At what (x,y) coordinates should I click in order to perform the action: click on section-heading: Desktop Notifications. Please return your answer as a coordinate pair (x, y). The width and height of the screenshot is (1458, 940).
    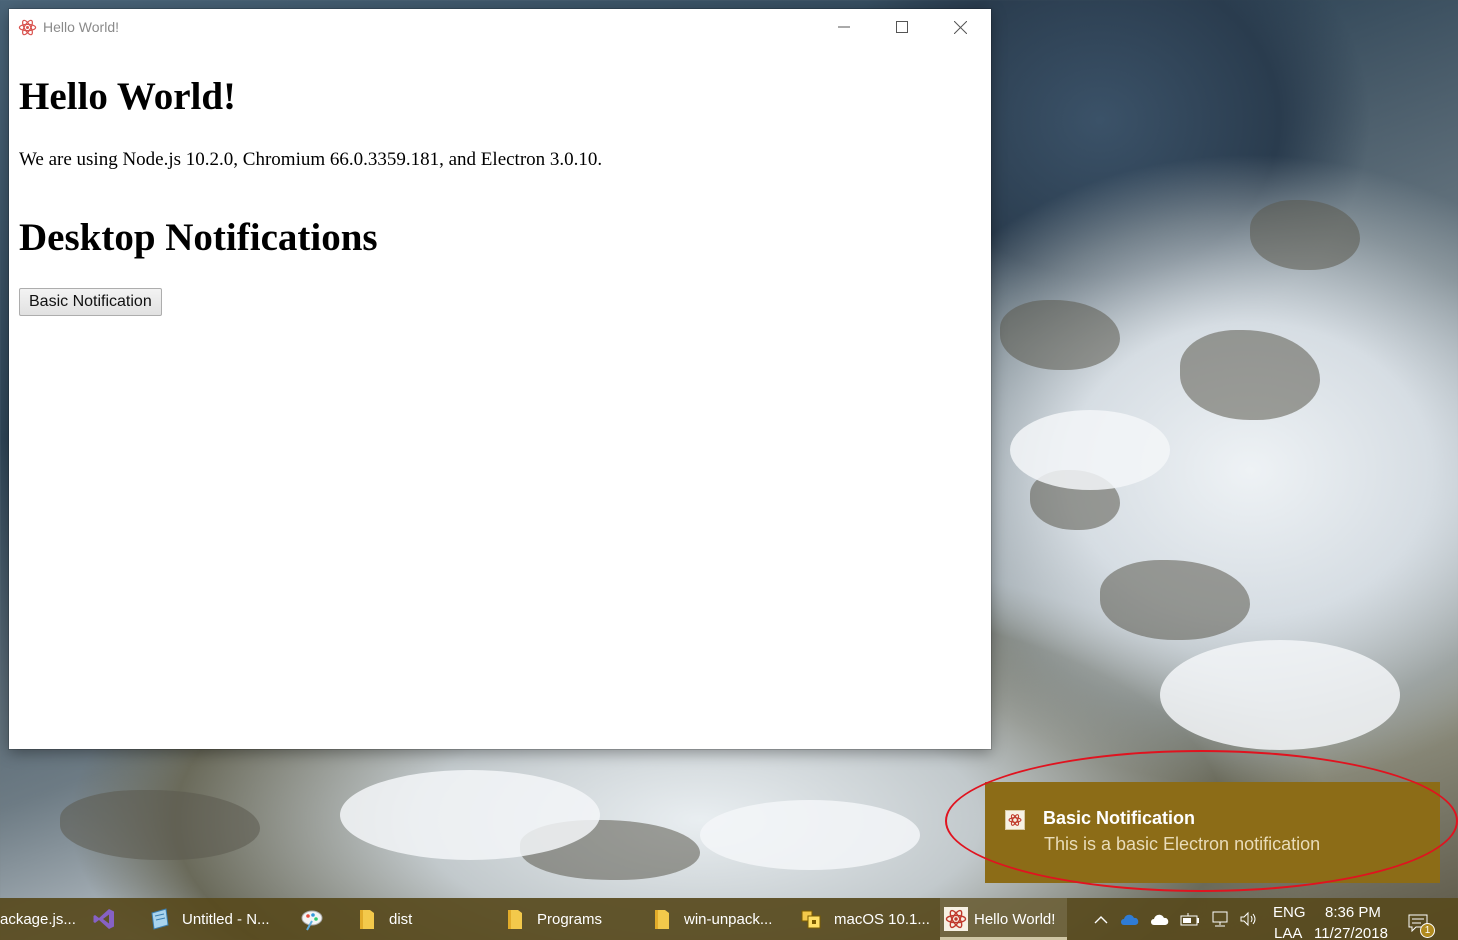
    Looking at the image, I should click on (198, 237).